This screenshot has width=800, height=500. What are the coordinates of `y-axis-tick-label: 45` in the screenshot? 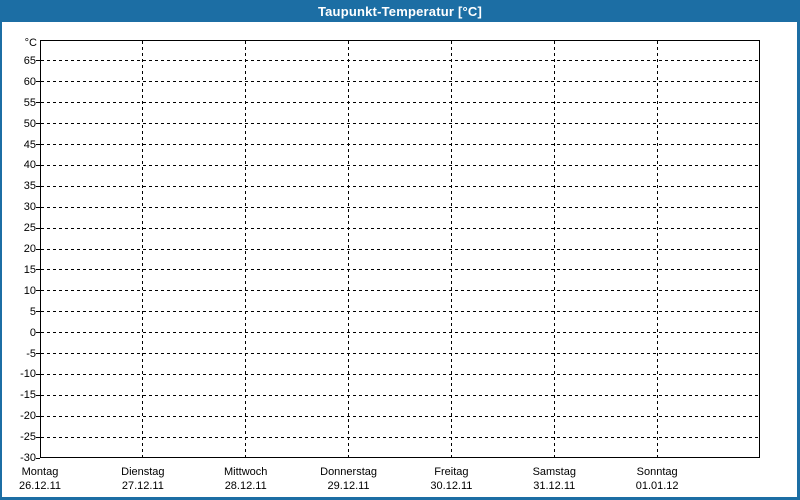 It's located at (29, 144).